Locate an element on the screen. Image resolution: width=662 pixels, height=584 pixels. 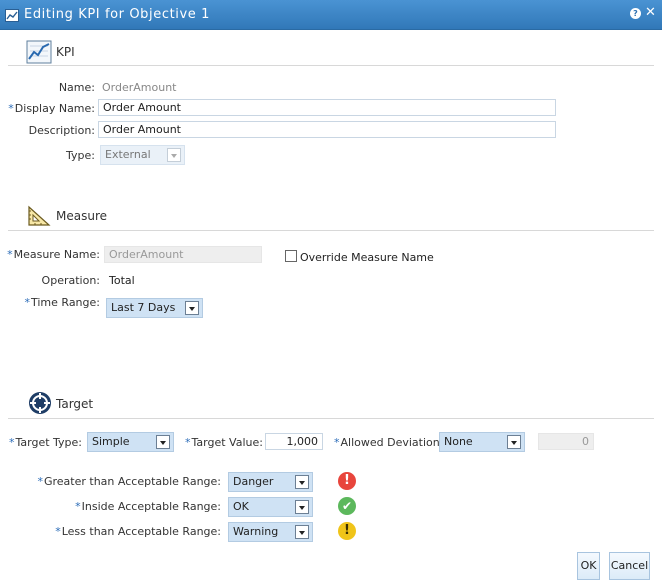
warning-icon: ! is located at coordinates (347, 531).